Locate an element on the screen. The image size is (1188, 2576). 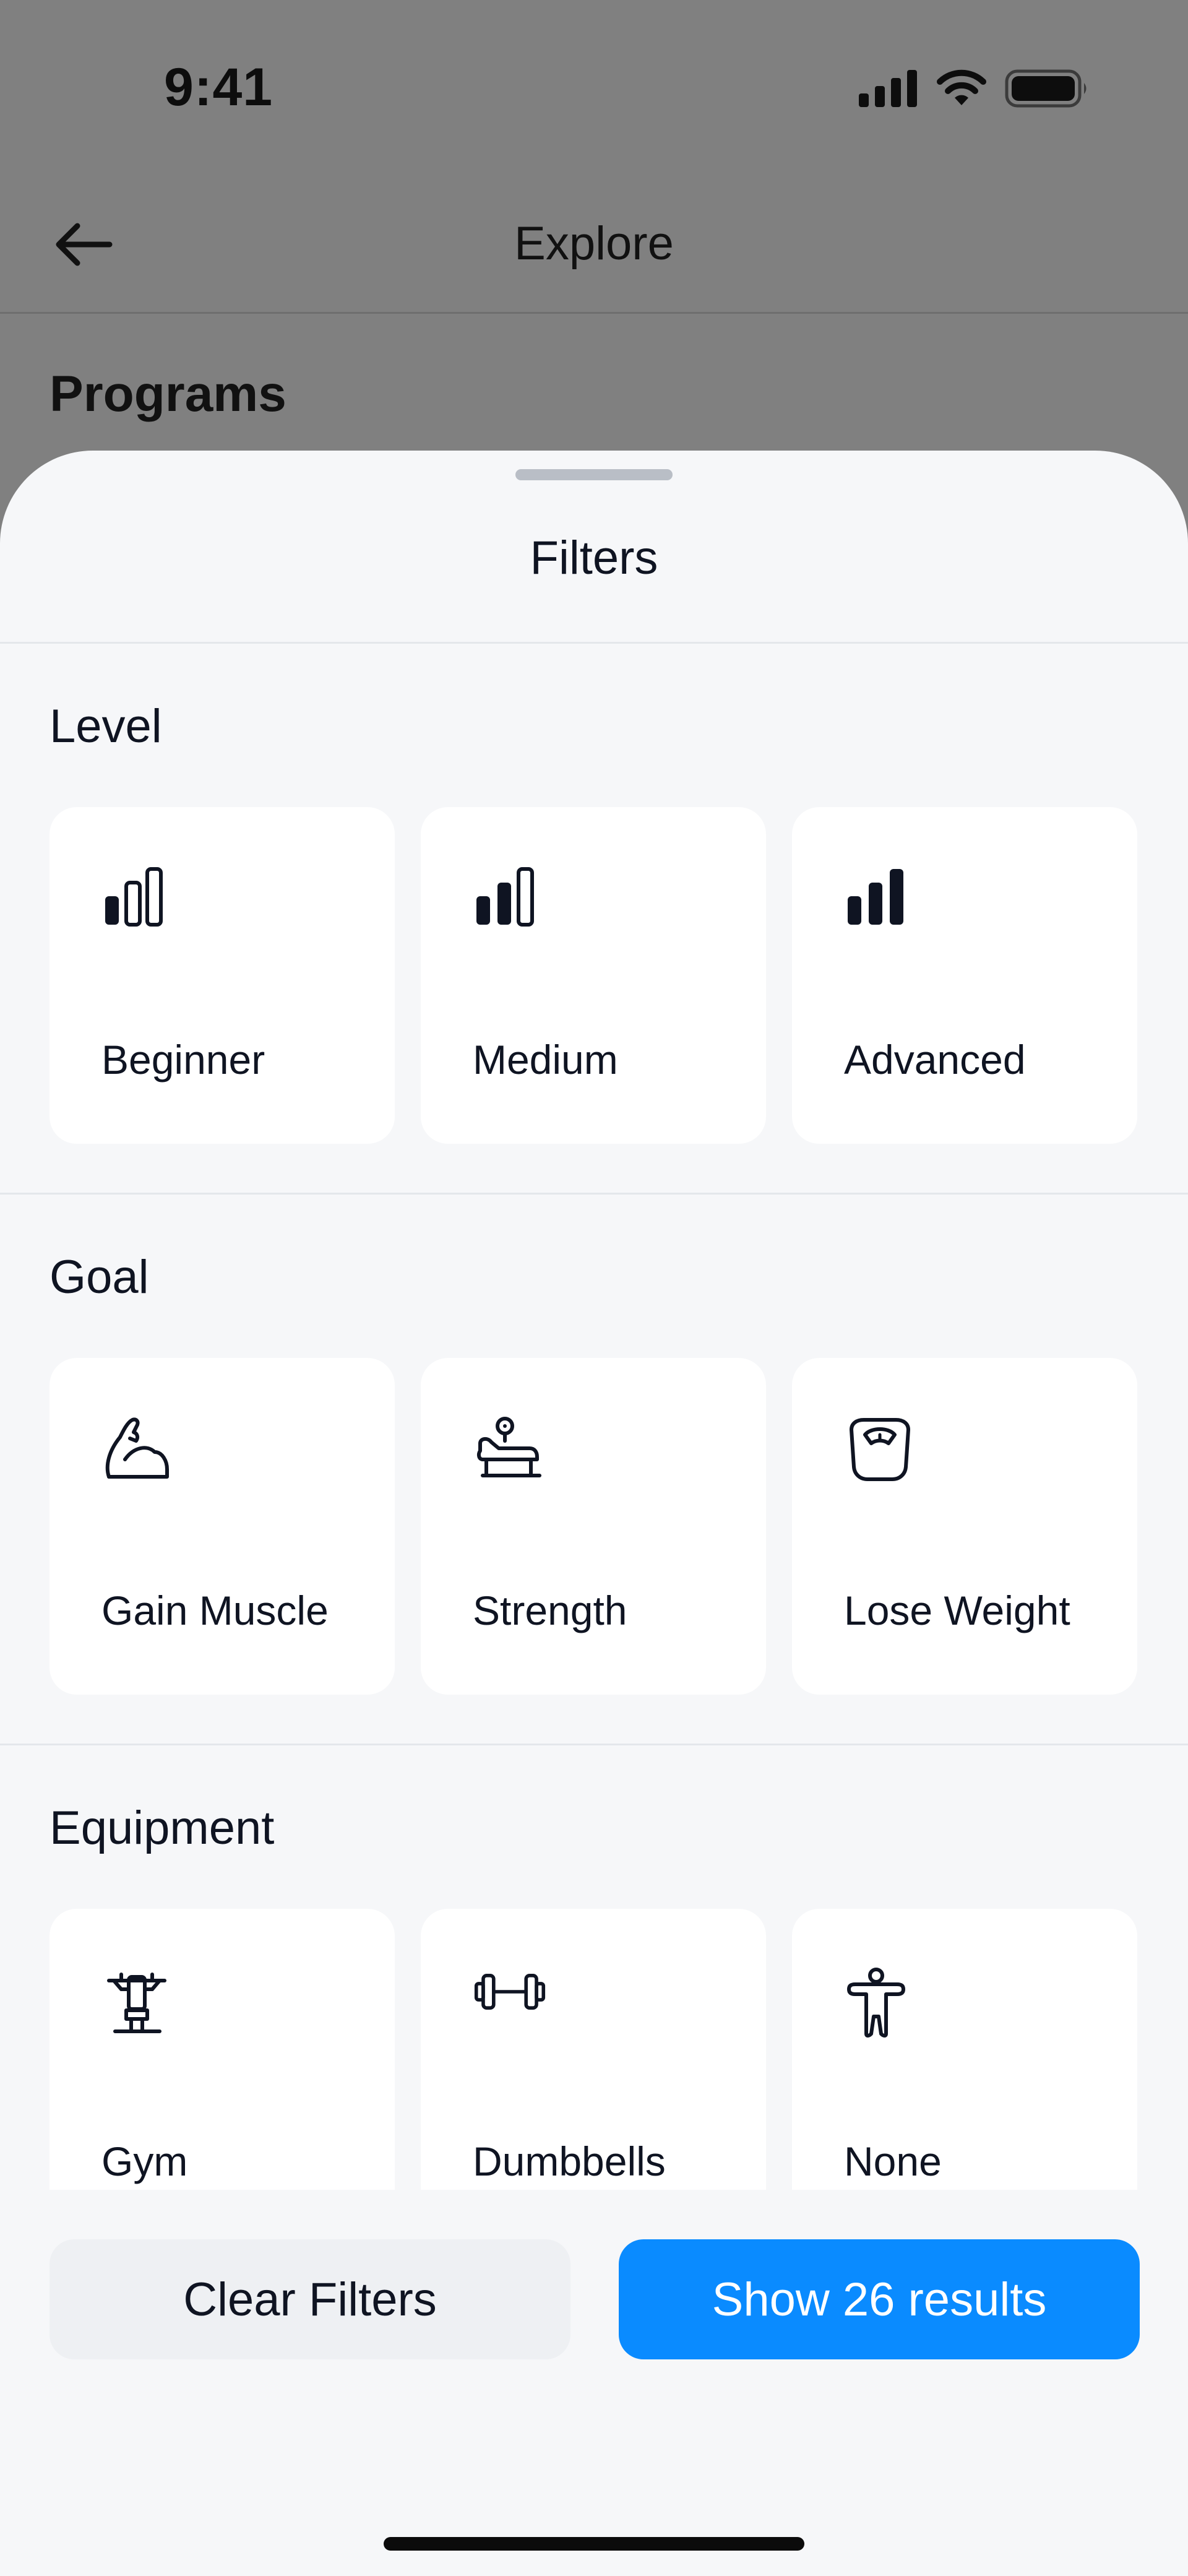
status-icons is located at coordinates (974, 88).